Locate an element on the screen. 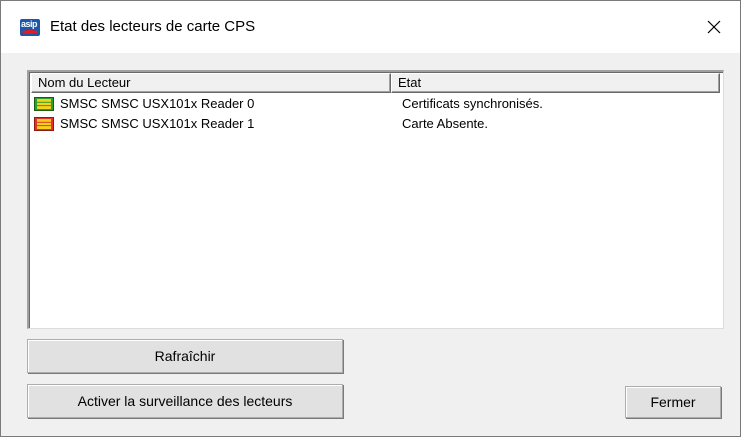 The image size is (741, 437). reader-state: Certificats synchronisés. is located at coordinates (472, 103).